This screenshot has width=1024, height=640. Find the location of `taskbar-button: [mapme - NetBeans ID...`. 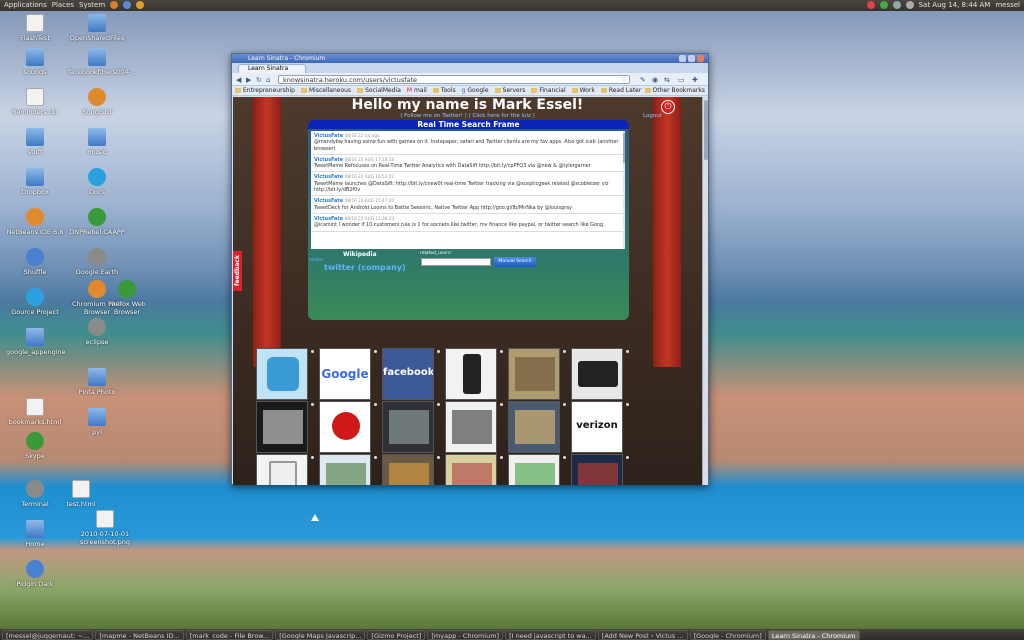

taskbar-button: [mapme - NetBeans ID... is located at coordinates (139, 635).